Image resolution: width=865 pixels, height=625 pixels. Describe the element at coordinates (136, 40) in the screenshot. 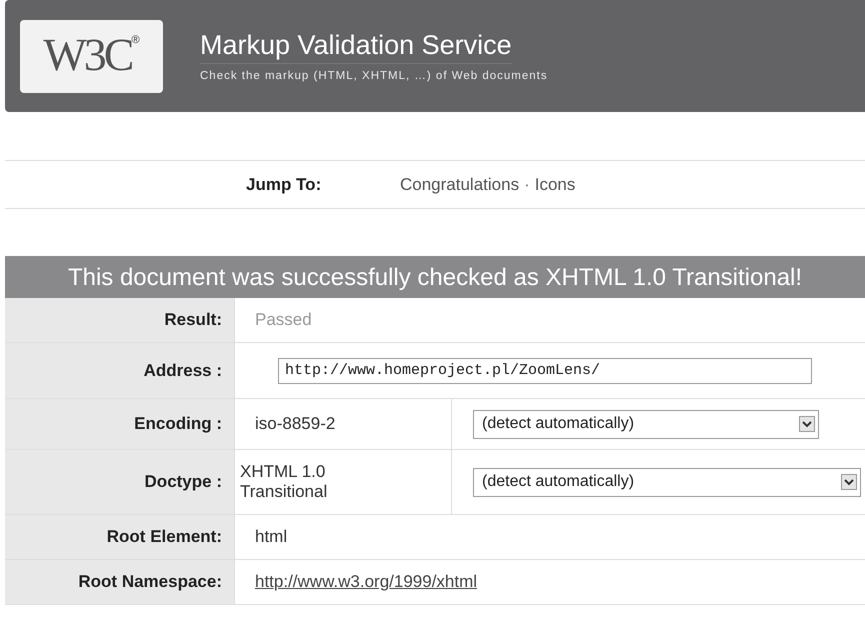

I see `registered-mark: ®` at that location.